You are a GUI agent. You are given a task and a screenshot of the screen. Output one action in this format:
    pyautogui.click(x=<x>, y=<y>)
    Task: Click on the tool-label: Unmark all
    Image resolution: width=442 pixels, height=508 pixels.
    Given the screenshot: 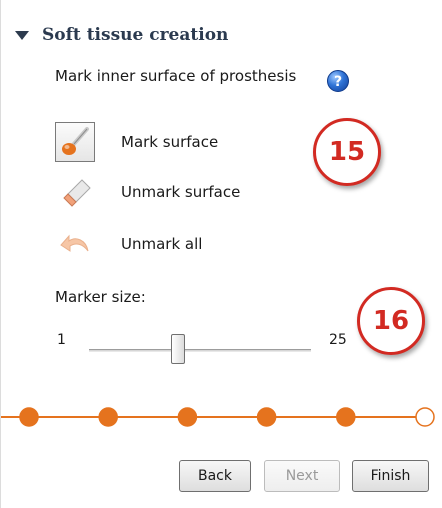 What is the action you would take?
    pyautogui.click(x=162, y=244)
    